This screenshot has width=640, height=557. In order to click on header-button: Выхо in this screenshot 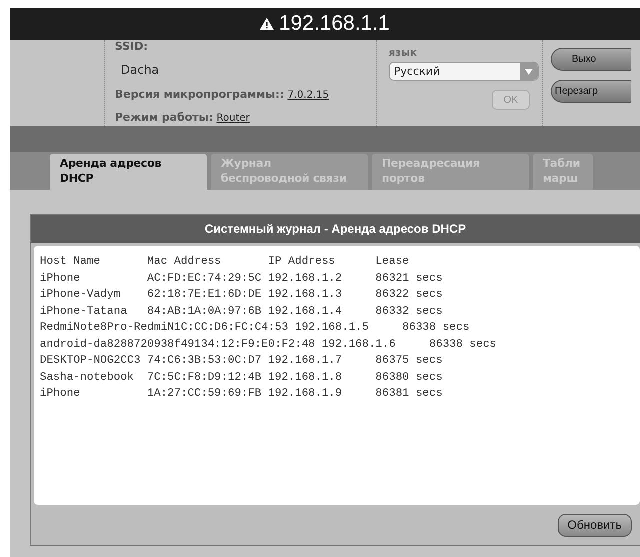, I will do `click(591, 59)`.